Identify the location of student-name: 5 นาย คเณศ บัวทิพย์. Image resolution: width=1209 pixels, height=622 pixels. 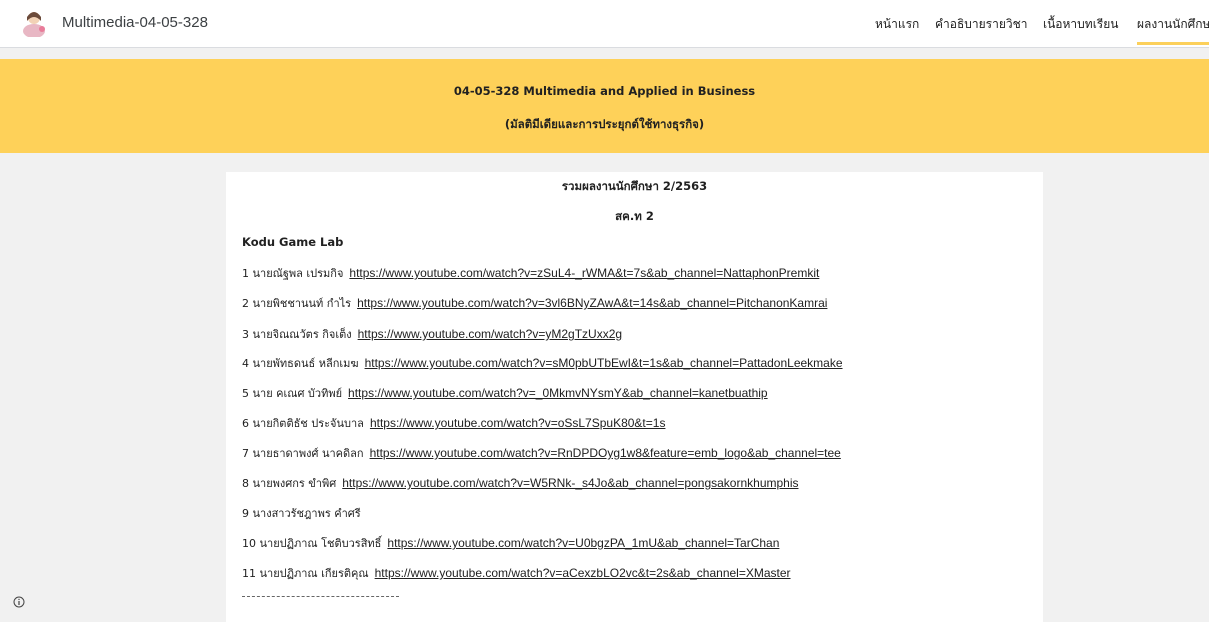
(292, 393).